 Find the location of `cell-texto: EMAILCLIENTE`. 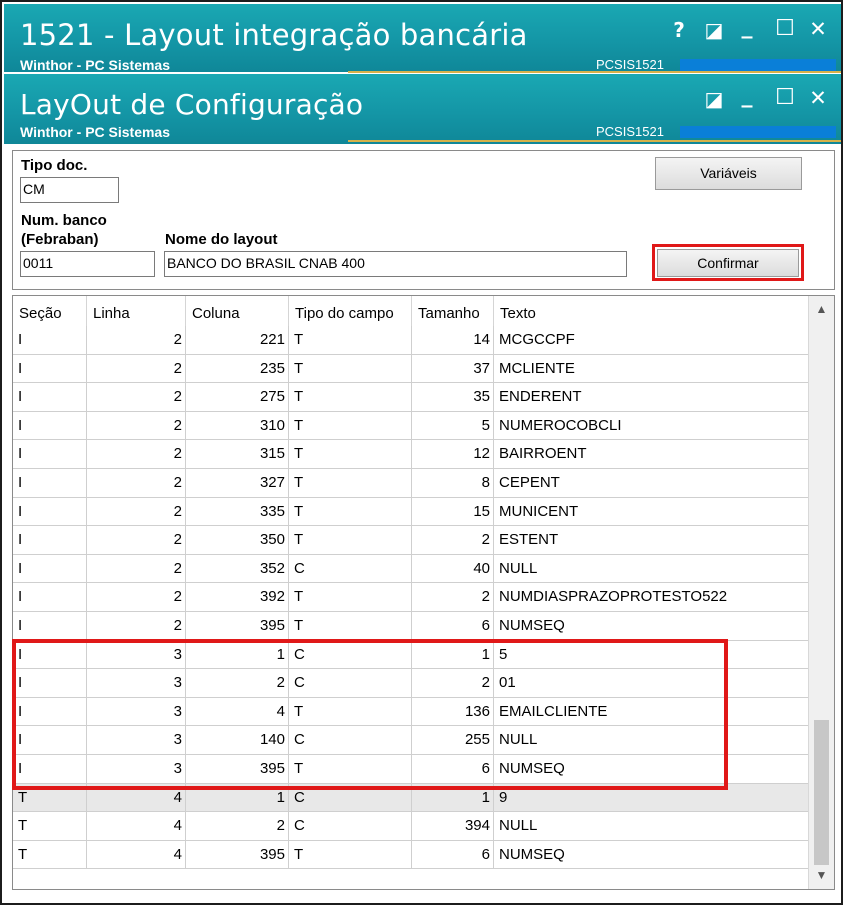

cell-texto: EMAILCLIENTE is located at coordinates (651, 712).